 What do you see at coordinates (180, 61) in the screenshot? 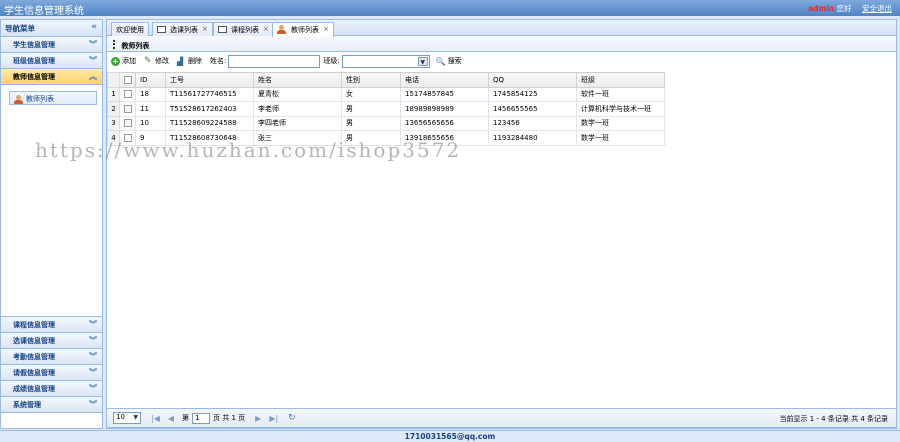
I see `trash-icon: ▟` at bounding box center [180, 61].